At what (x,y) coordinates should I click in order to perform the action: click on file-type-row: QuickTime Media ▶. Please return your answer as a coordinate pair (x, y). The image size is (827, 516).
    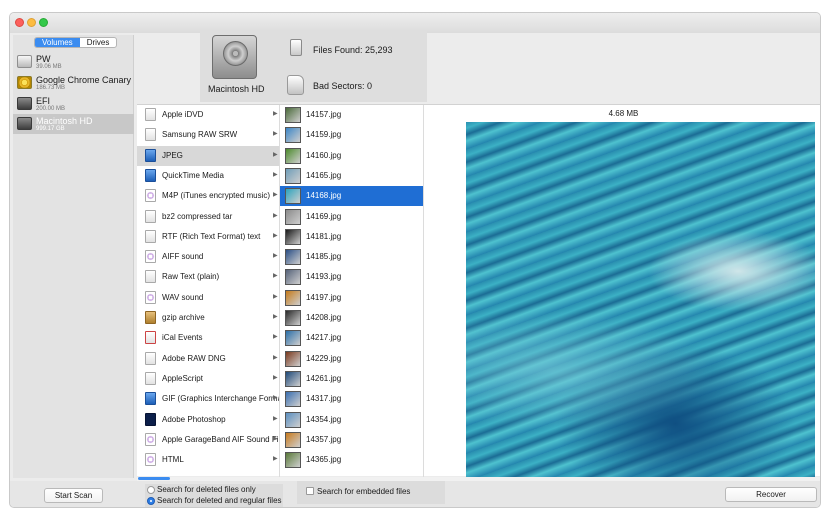
    Looking at the image, I should click on (208, 176).